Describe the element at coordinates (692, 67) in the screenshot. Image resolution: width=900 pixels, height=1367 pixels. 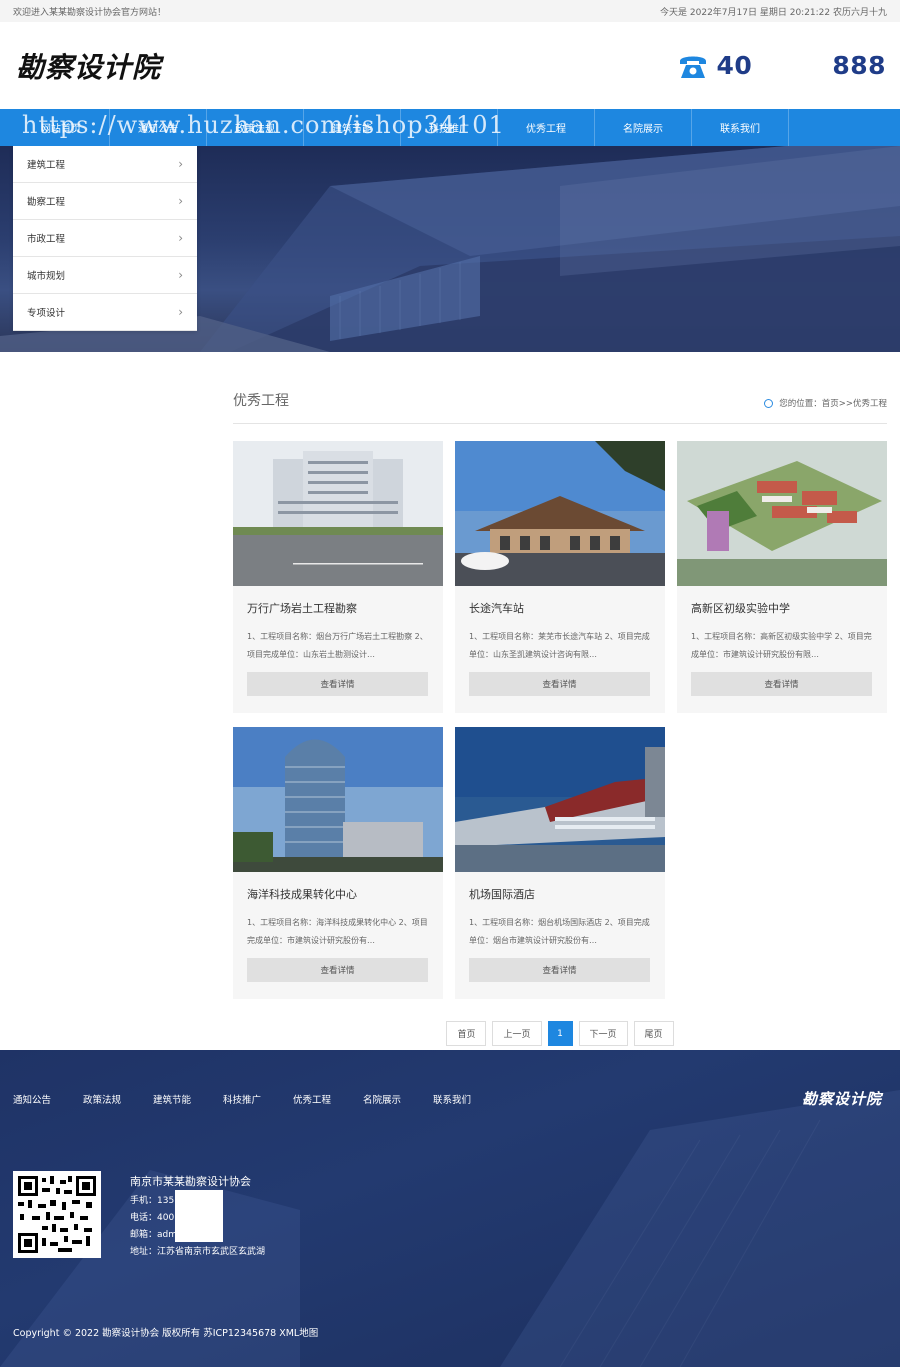
I see `phone-icon` at that location.